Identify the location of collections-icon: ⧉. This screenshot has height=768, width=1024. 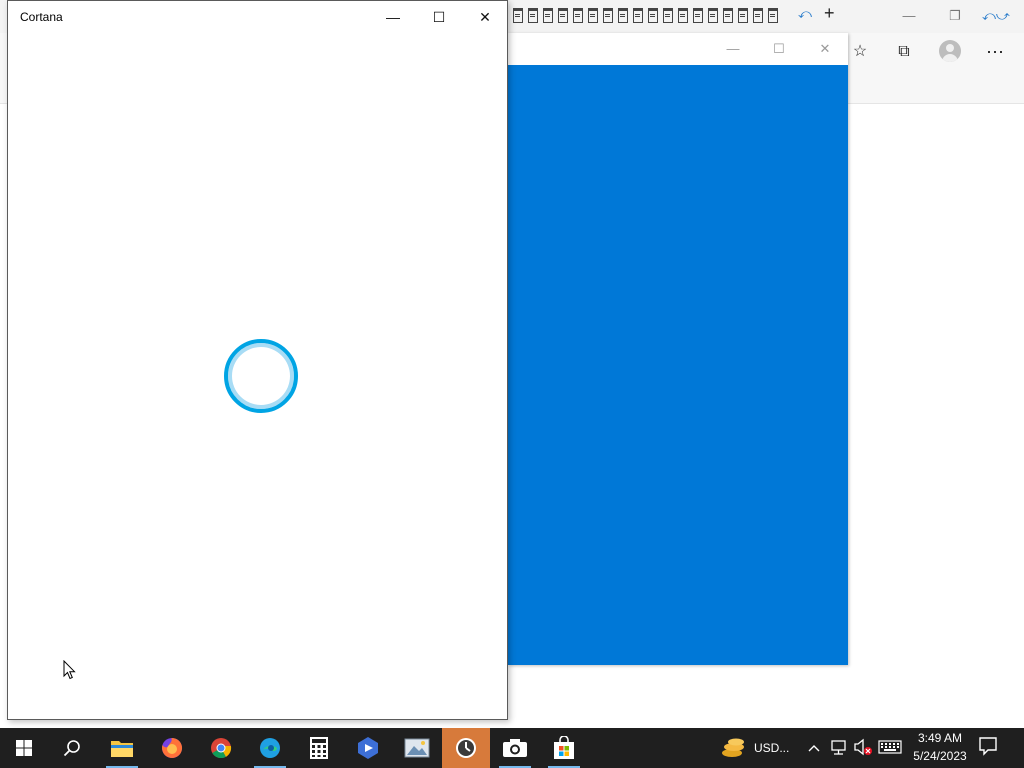
(904, 52).